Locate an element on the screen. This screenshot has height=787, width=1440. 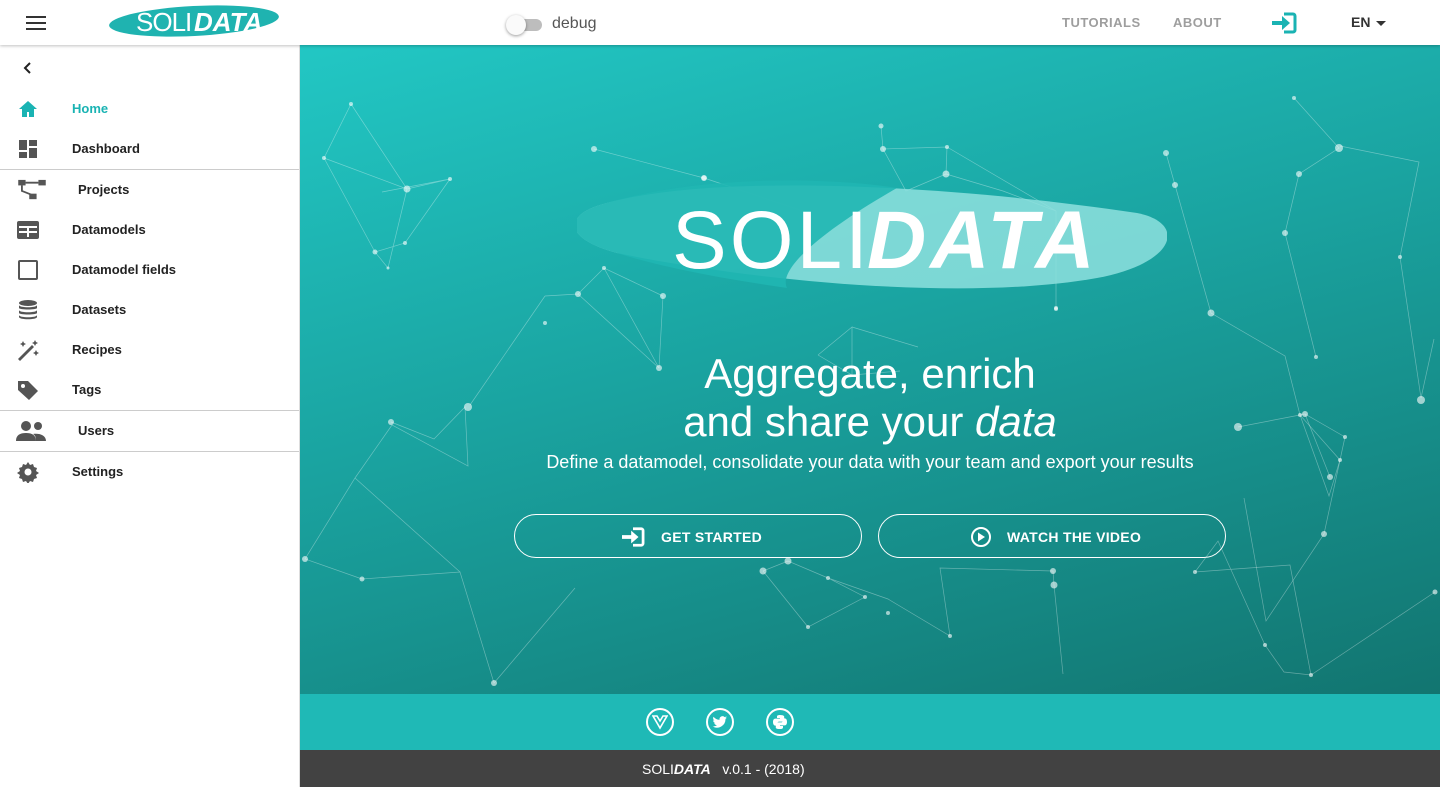
headline-emphasis: data is located at coordinates (1016, 421).